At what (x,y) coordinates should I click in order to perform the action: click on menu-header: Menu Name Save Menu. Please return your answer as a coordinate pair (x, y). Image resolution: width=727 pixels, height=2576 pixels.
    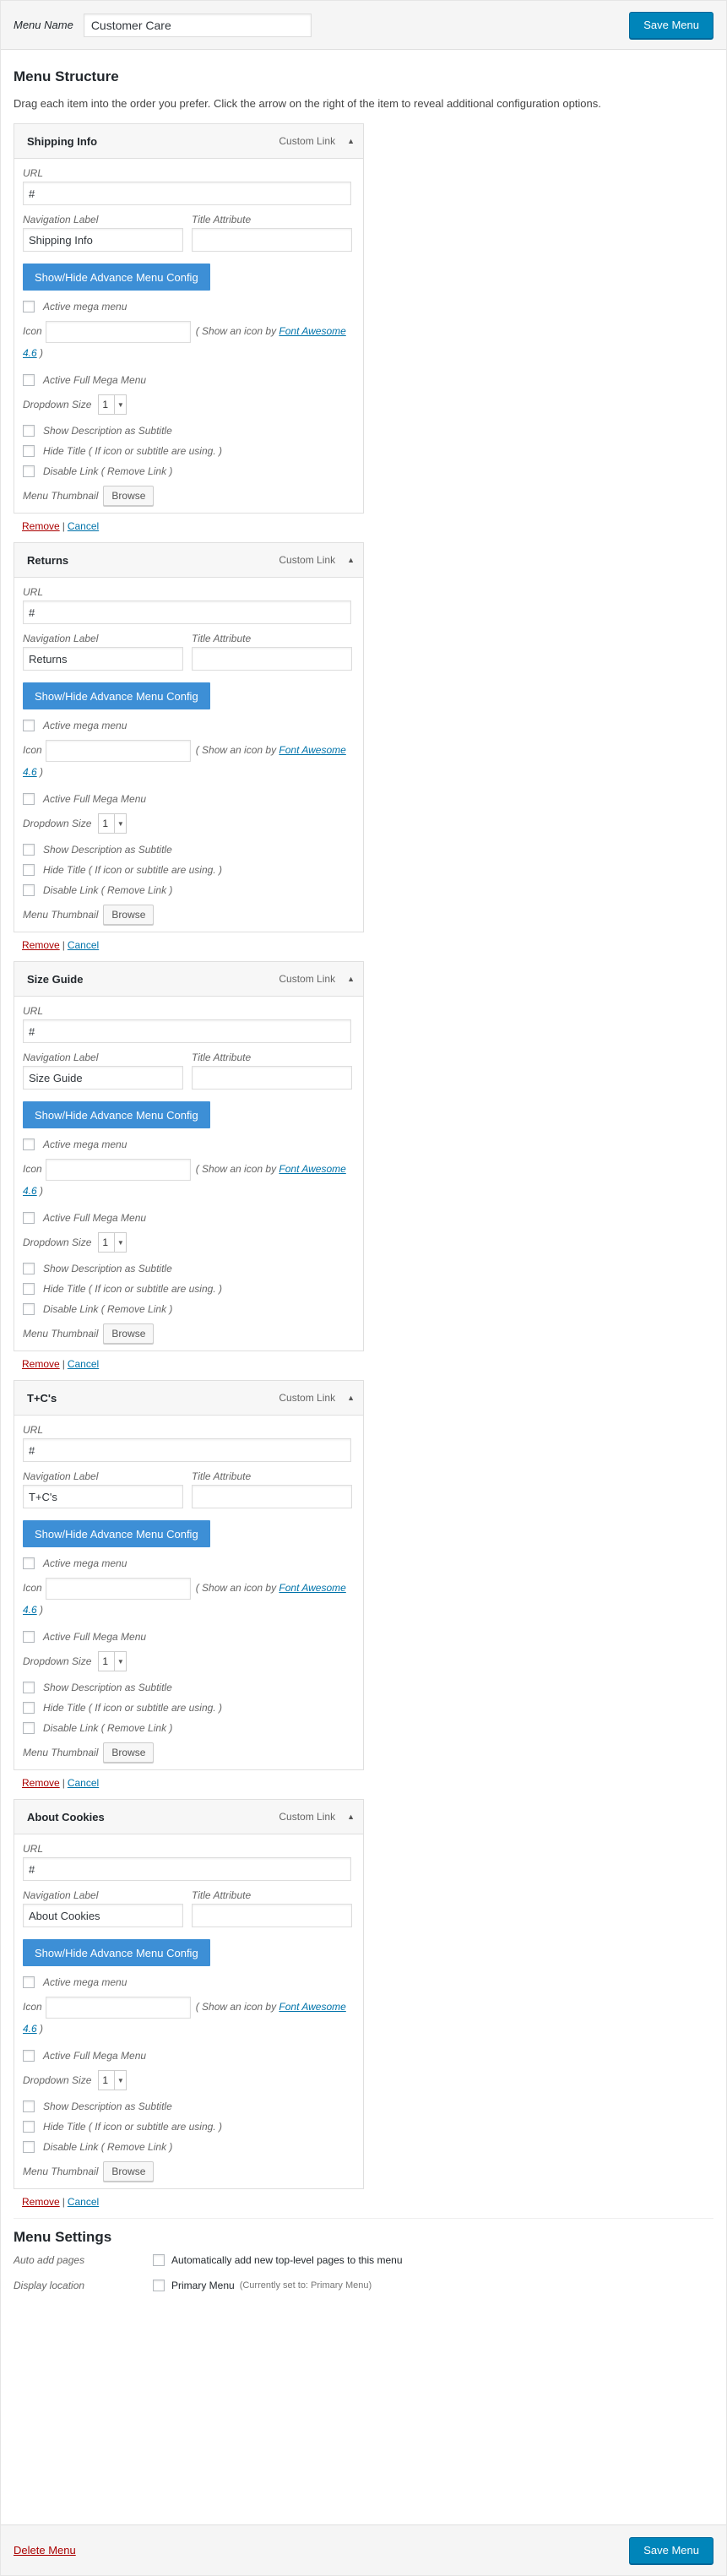
    Looking at the image, I should click on (363, 25).